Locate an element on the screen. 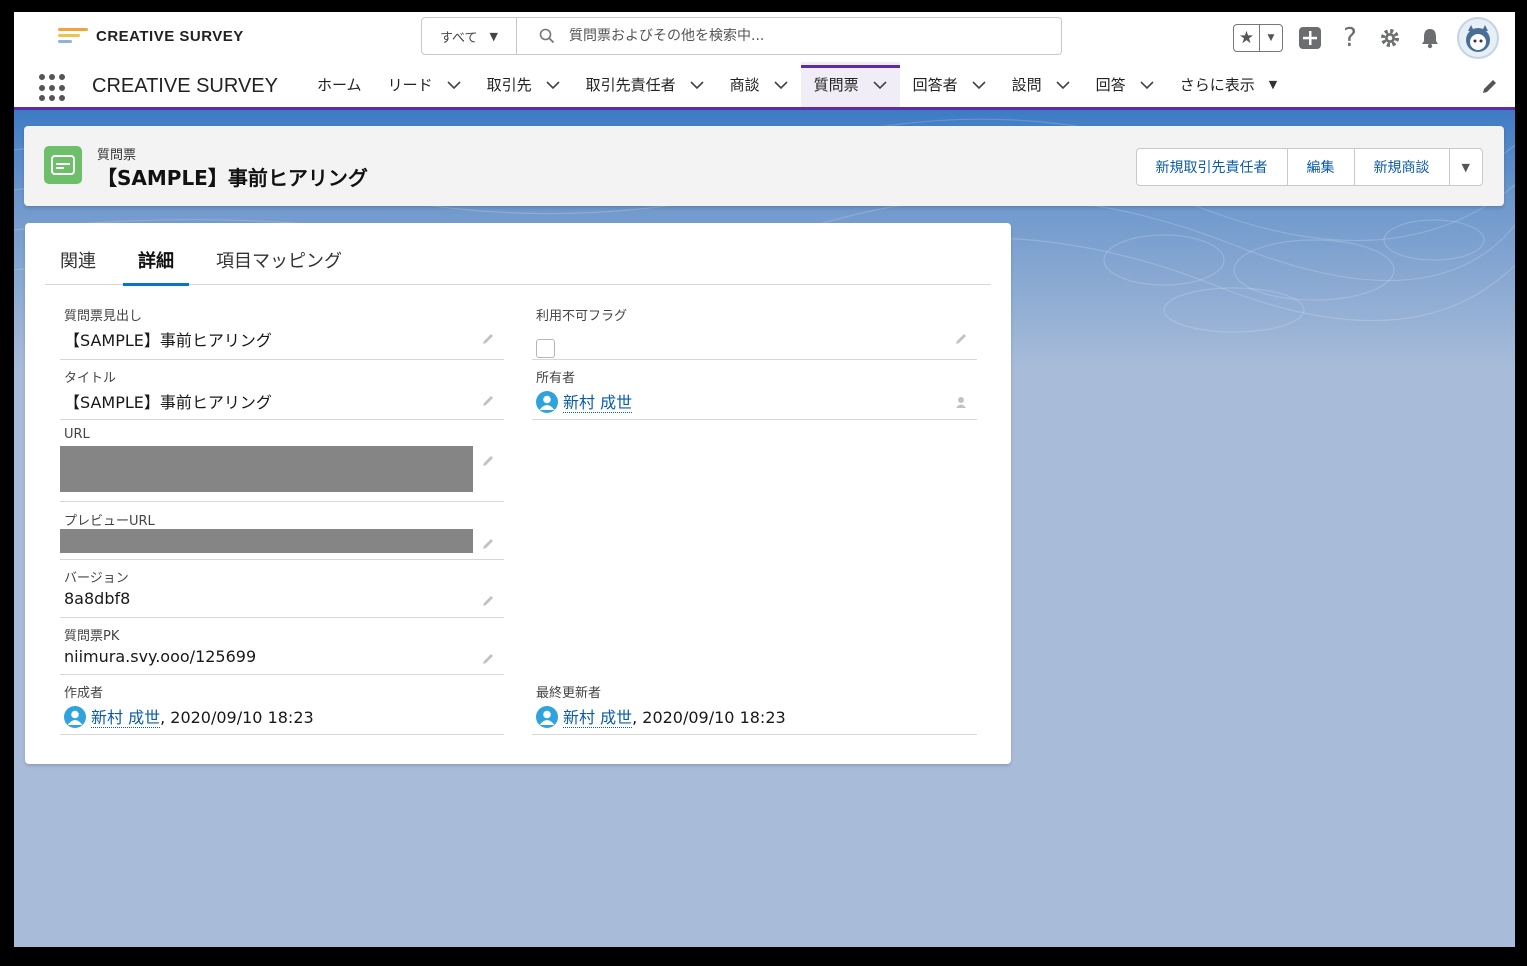 The width and height of the screenshot is (1527, 966). favorites-menu-icon: ▼ is located at coordinates (1271, 38).